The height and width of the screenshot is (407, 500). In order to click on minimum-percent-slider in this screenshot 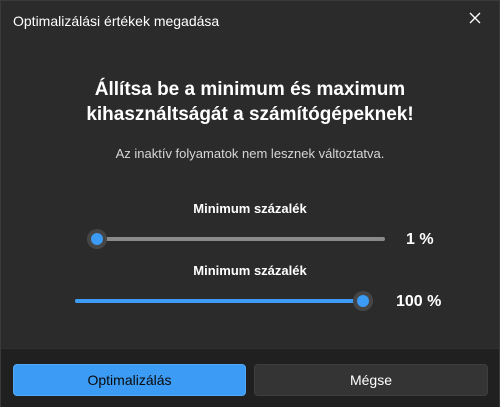, I will do `click(236, 239)`.